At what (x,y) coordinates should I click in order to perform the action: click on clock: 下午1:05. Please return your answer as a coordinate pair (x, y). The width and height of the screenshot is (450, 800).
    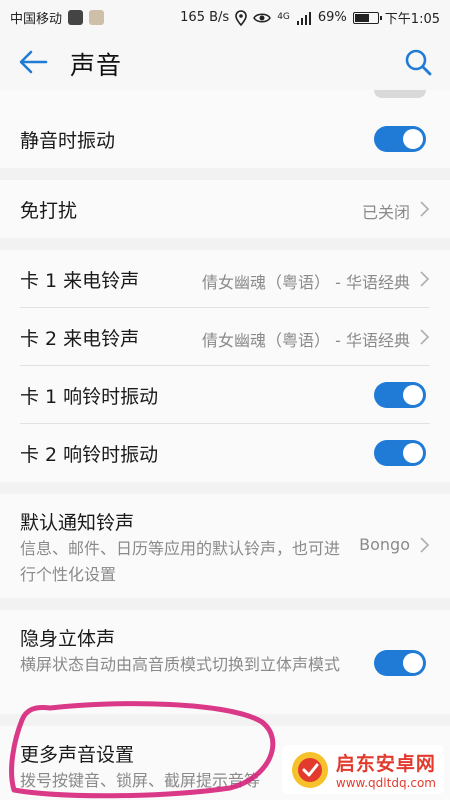
    Looking at the image, I should click on (412, 19).